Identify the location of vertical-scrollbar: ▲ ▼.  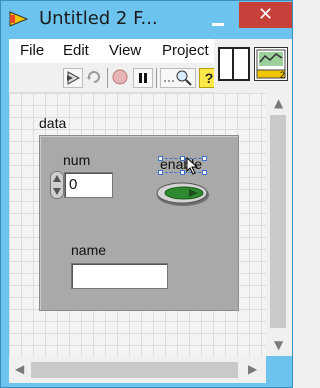
(279, 224).